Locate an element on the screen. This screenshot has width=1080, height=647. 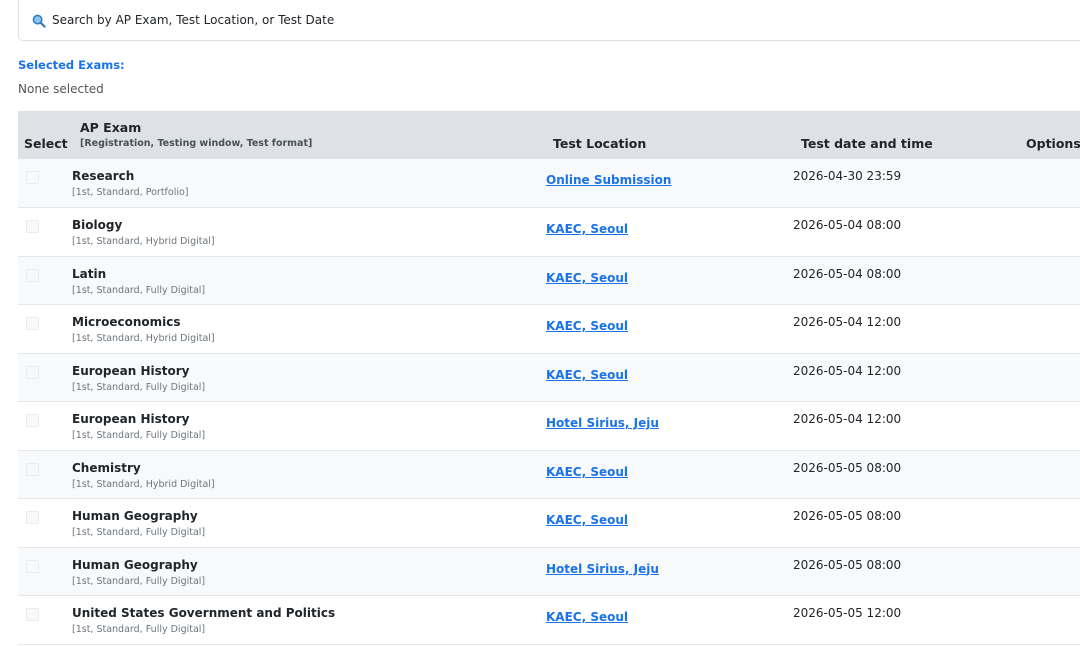
exam-name: Latin is located at coordinates (89, 273).